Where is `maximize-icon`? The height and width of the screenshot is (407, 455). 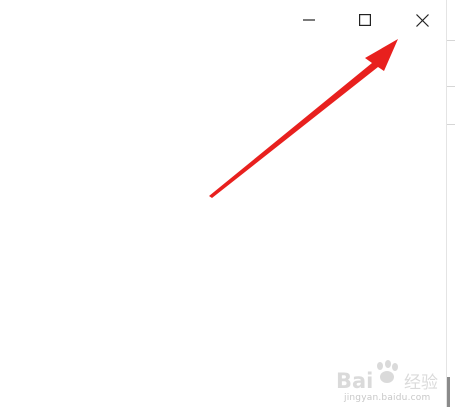 maximize-icon is located at coordinates (365, 20).